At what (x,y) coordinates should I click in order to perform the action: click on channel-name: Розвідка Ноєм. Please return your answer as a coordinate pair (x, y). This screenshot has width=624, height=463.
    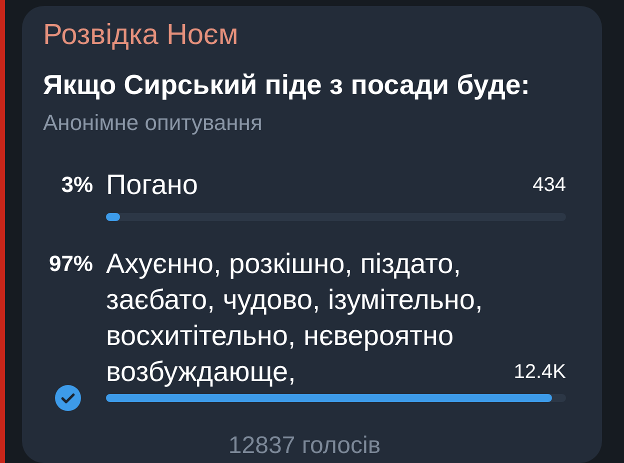
    Looking at the image, I should click on (304, 35).